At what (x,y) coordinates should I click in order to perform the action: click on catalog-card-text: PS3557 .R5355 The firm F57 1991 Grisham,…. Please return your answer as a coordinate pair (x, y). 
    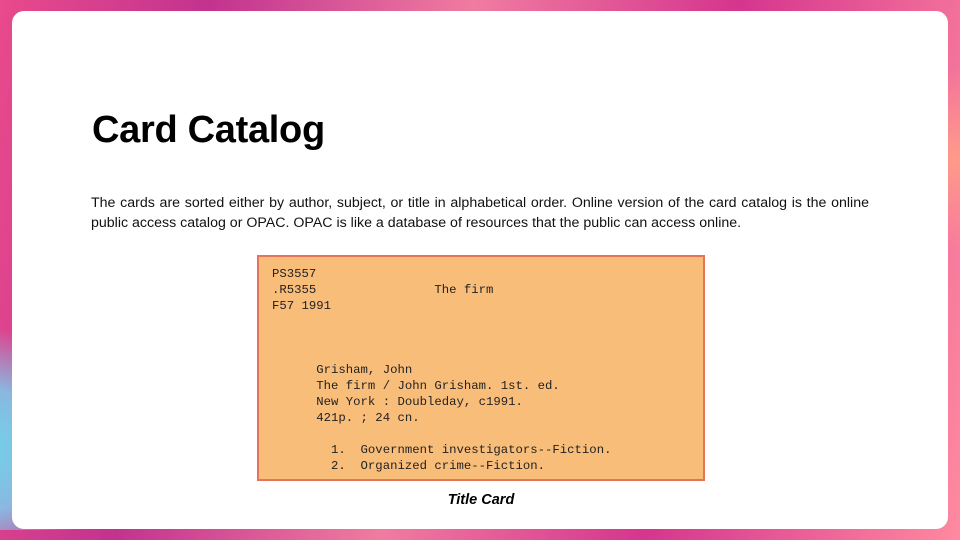
    Looking at the image, I should click on (442, 370).